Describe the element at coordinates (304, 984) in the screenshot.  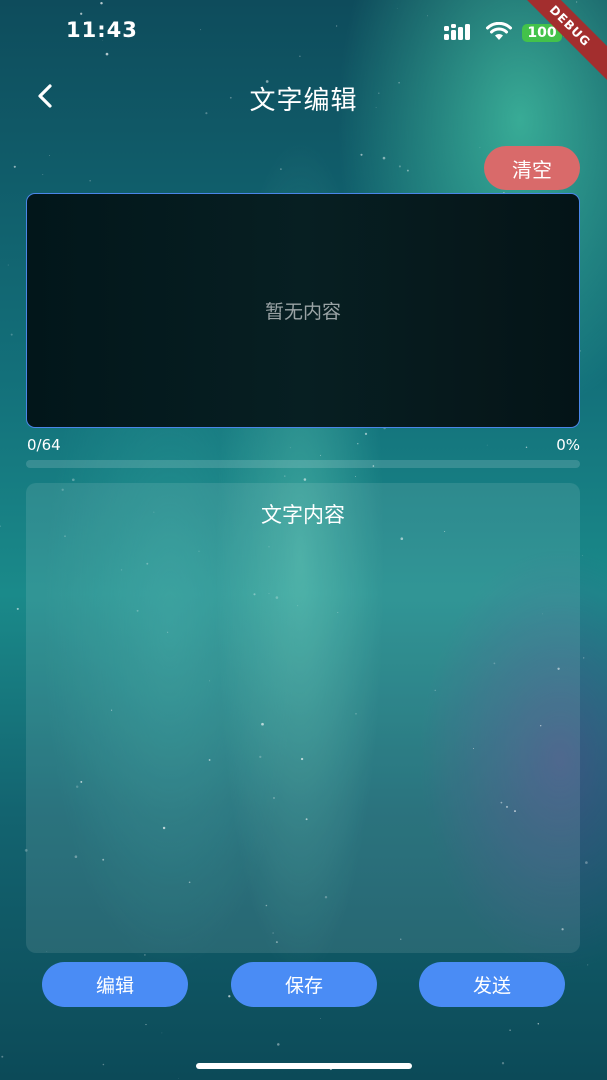
I see `save-button: 保存` at that location.